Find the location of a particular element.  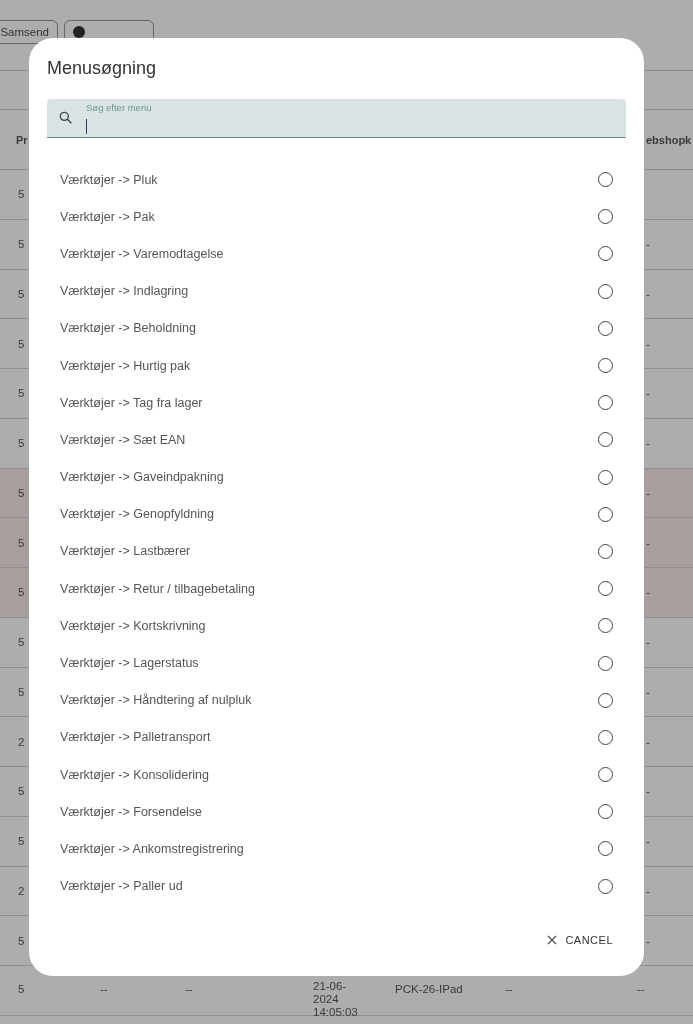

menu-item: Værktøjer -> Lagerstatus is located at coordinates (129, 663).